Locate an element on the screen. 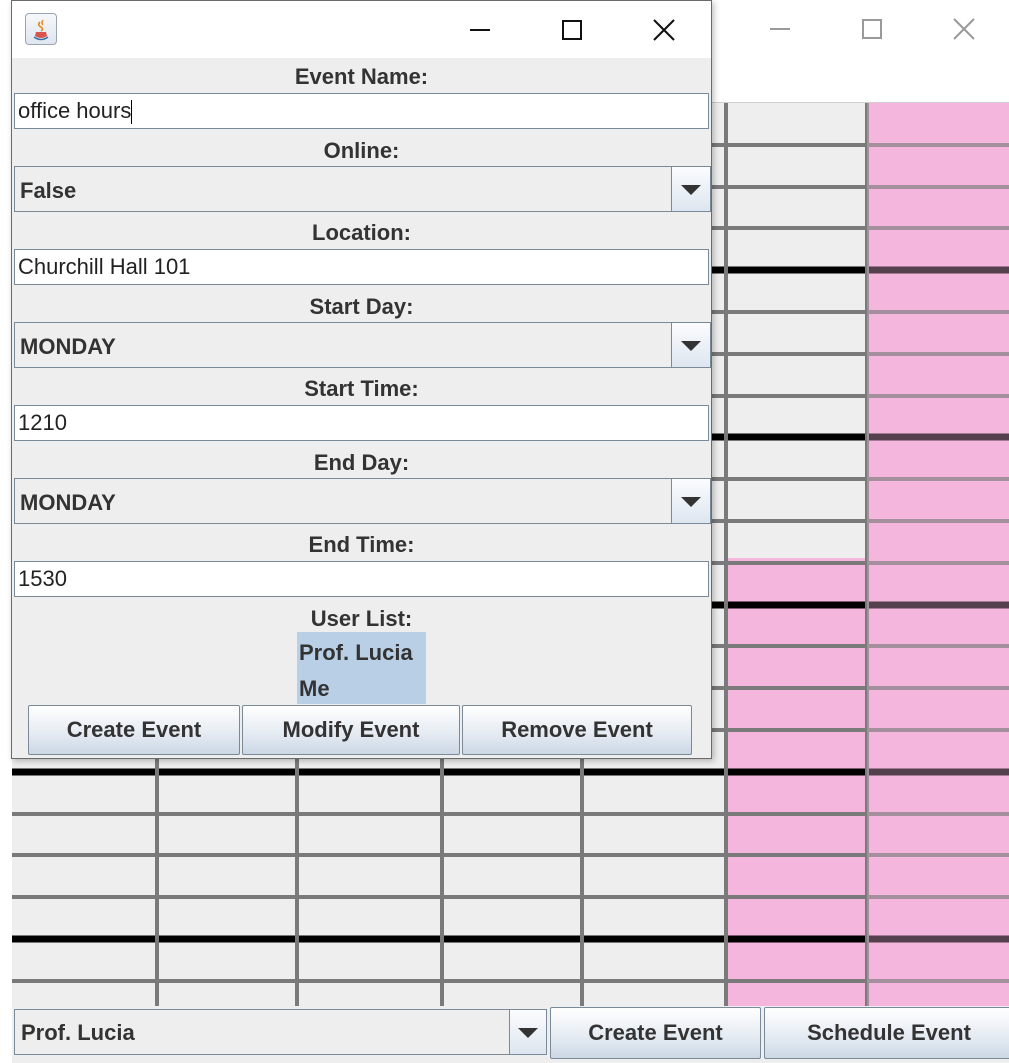 The width and height of the screenshot is (1009, 1063). dialog-title-bar is located at coordinates (361, 29).